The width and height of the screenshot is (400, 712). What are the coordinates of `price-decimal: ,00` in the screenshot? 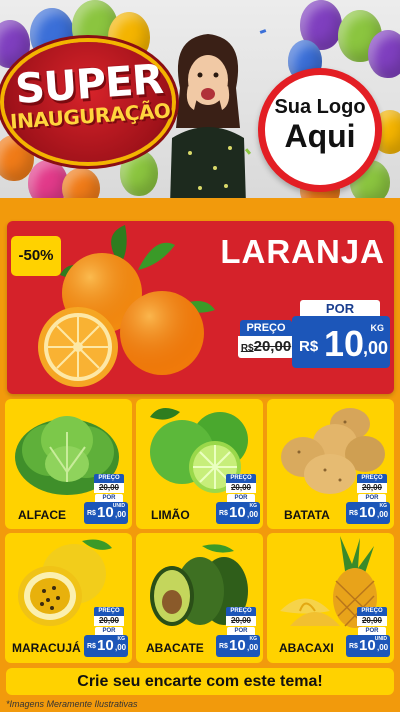 It's located at (376, 348).